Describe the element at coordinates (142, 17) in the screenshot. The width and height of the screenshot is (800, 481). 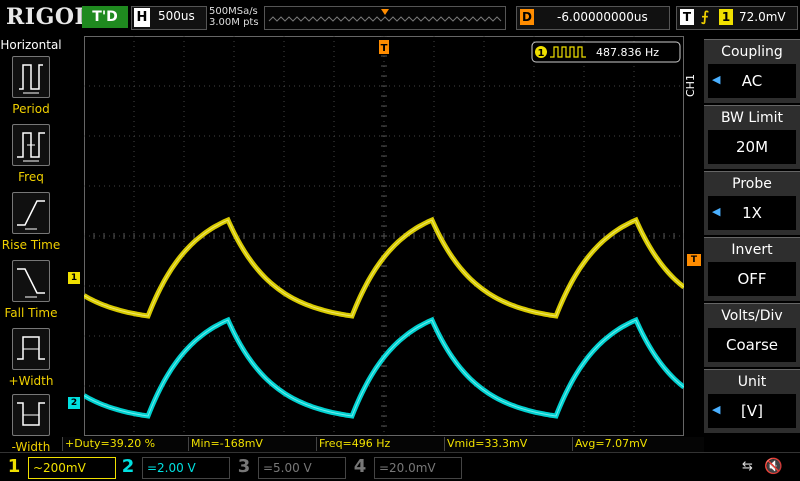
I see `horizontal-key: H` at that location.